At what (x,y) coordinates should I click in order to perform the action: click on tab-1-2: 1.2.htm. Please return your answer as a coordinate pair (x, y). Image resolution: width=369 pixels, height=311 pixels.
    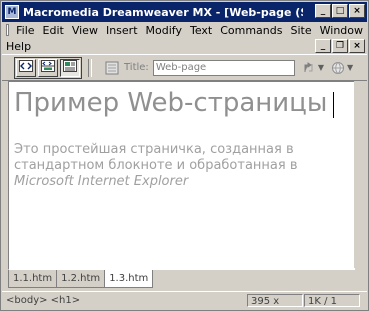
    Looking at the image, I should click on (81, 279).